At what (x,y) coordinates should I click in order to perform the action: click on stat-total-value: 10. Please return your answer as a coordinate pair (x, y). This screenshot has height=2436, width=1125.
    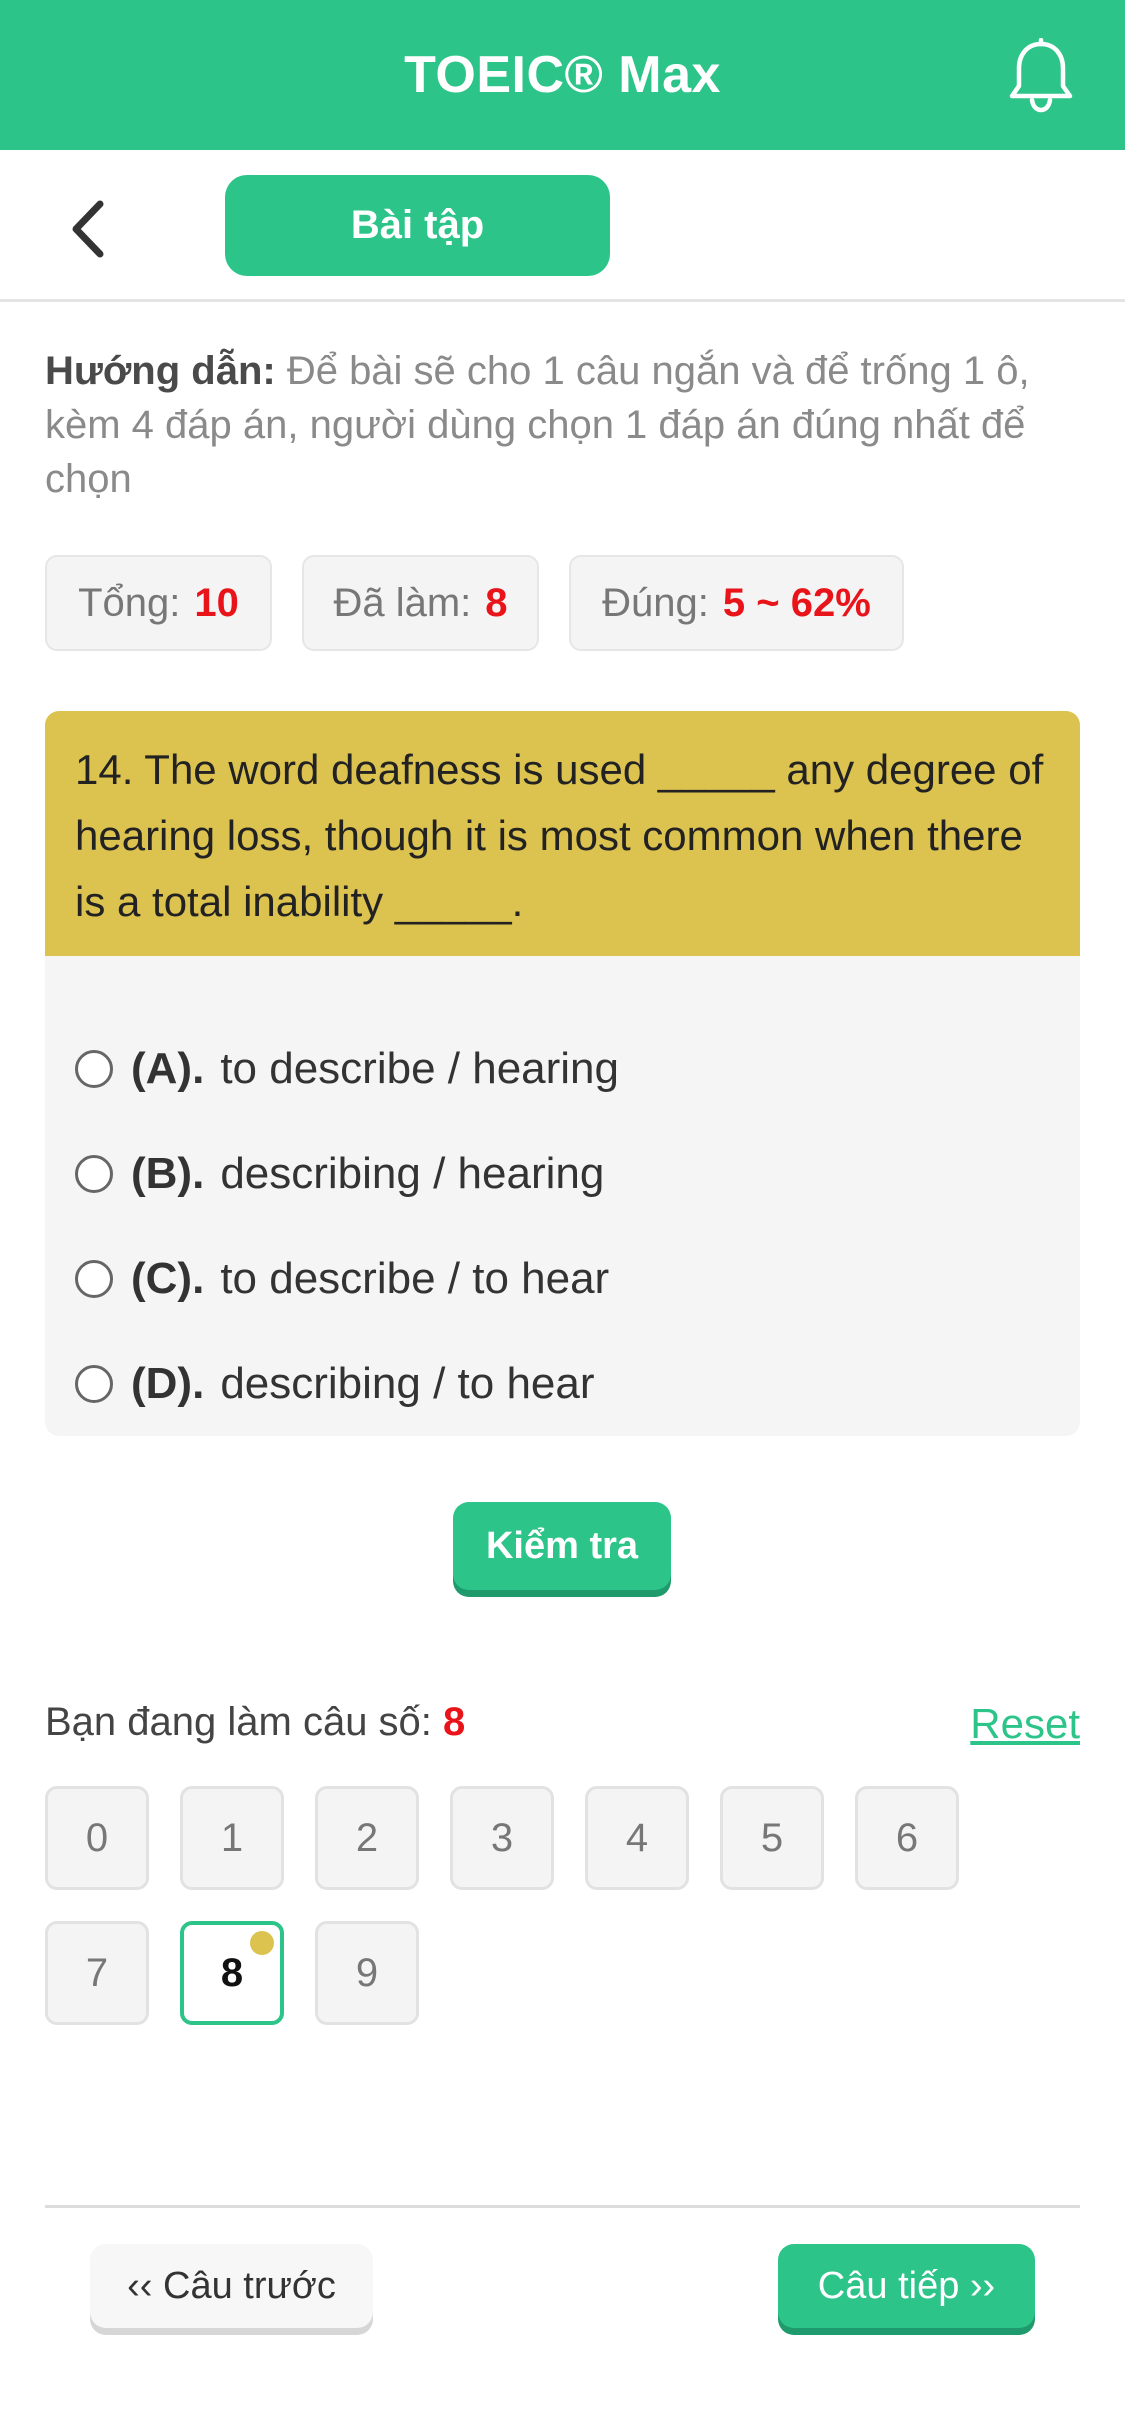
    Looking at the image, I should click on (216, 602).